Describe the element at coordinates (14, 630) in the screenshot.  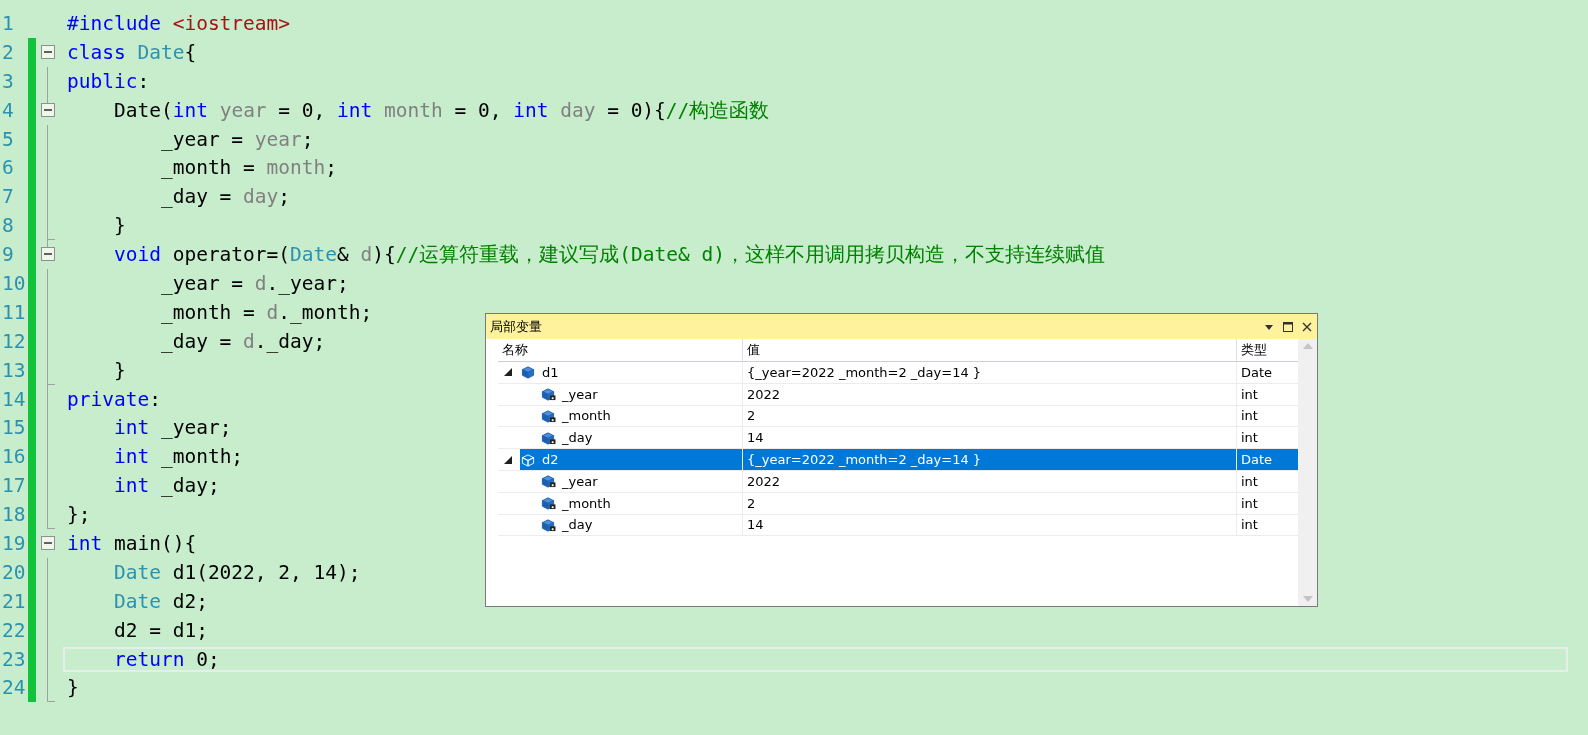
I see `line-number: 22` at that location.